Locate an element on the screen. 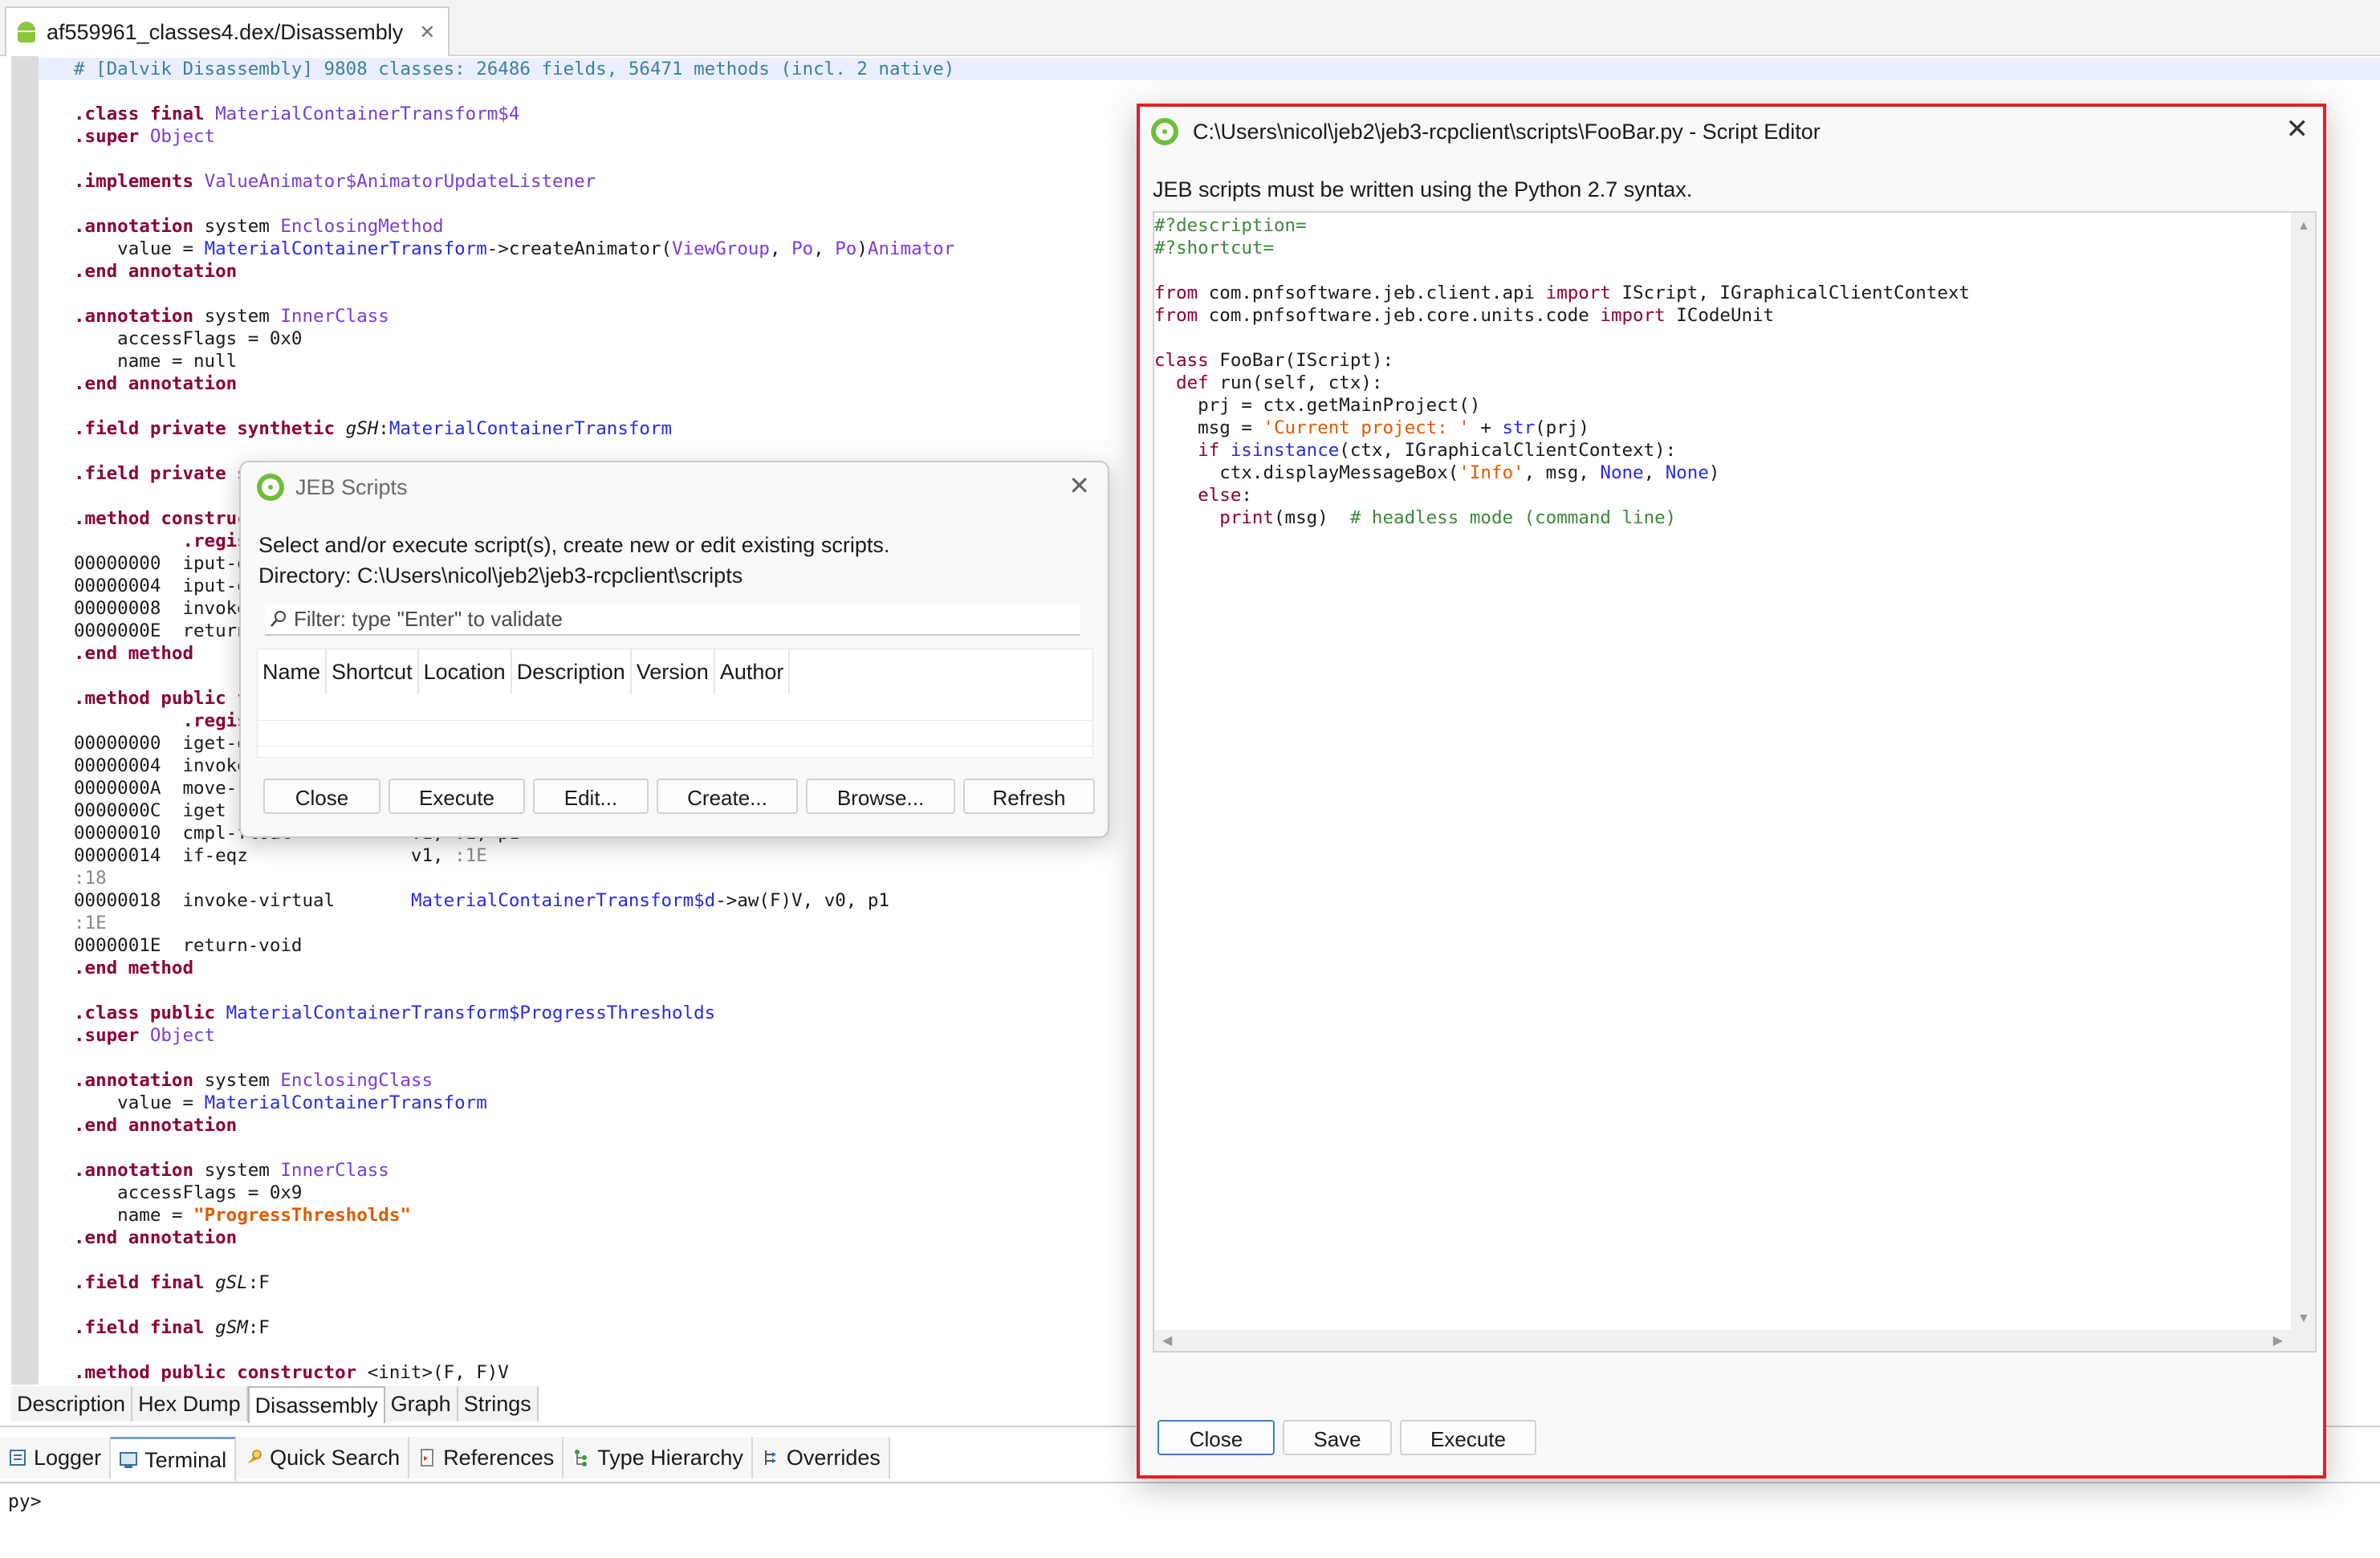  tab-terminal-label: Terminal is located at coordinates (185, 1460).